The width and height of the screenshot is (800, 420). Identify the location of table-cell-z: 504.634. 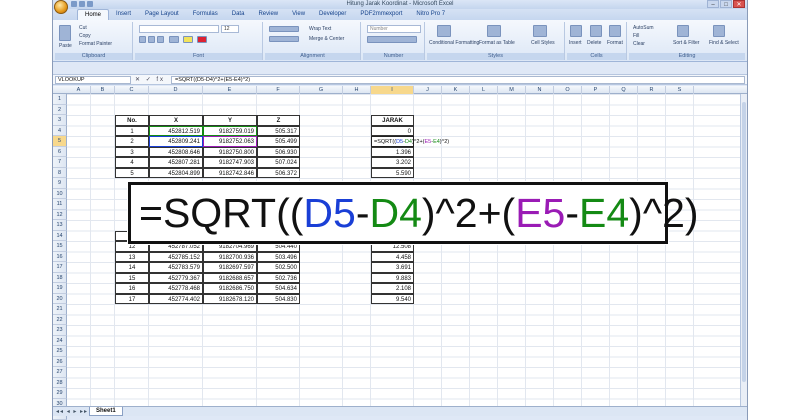
(278, 288).